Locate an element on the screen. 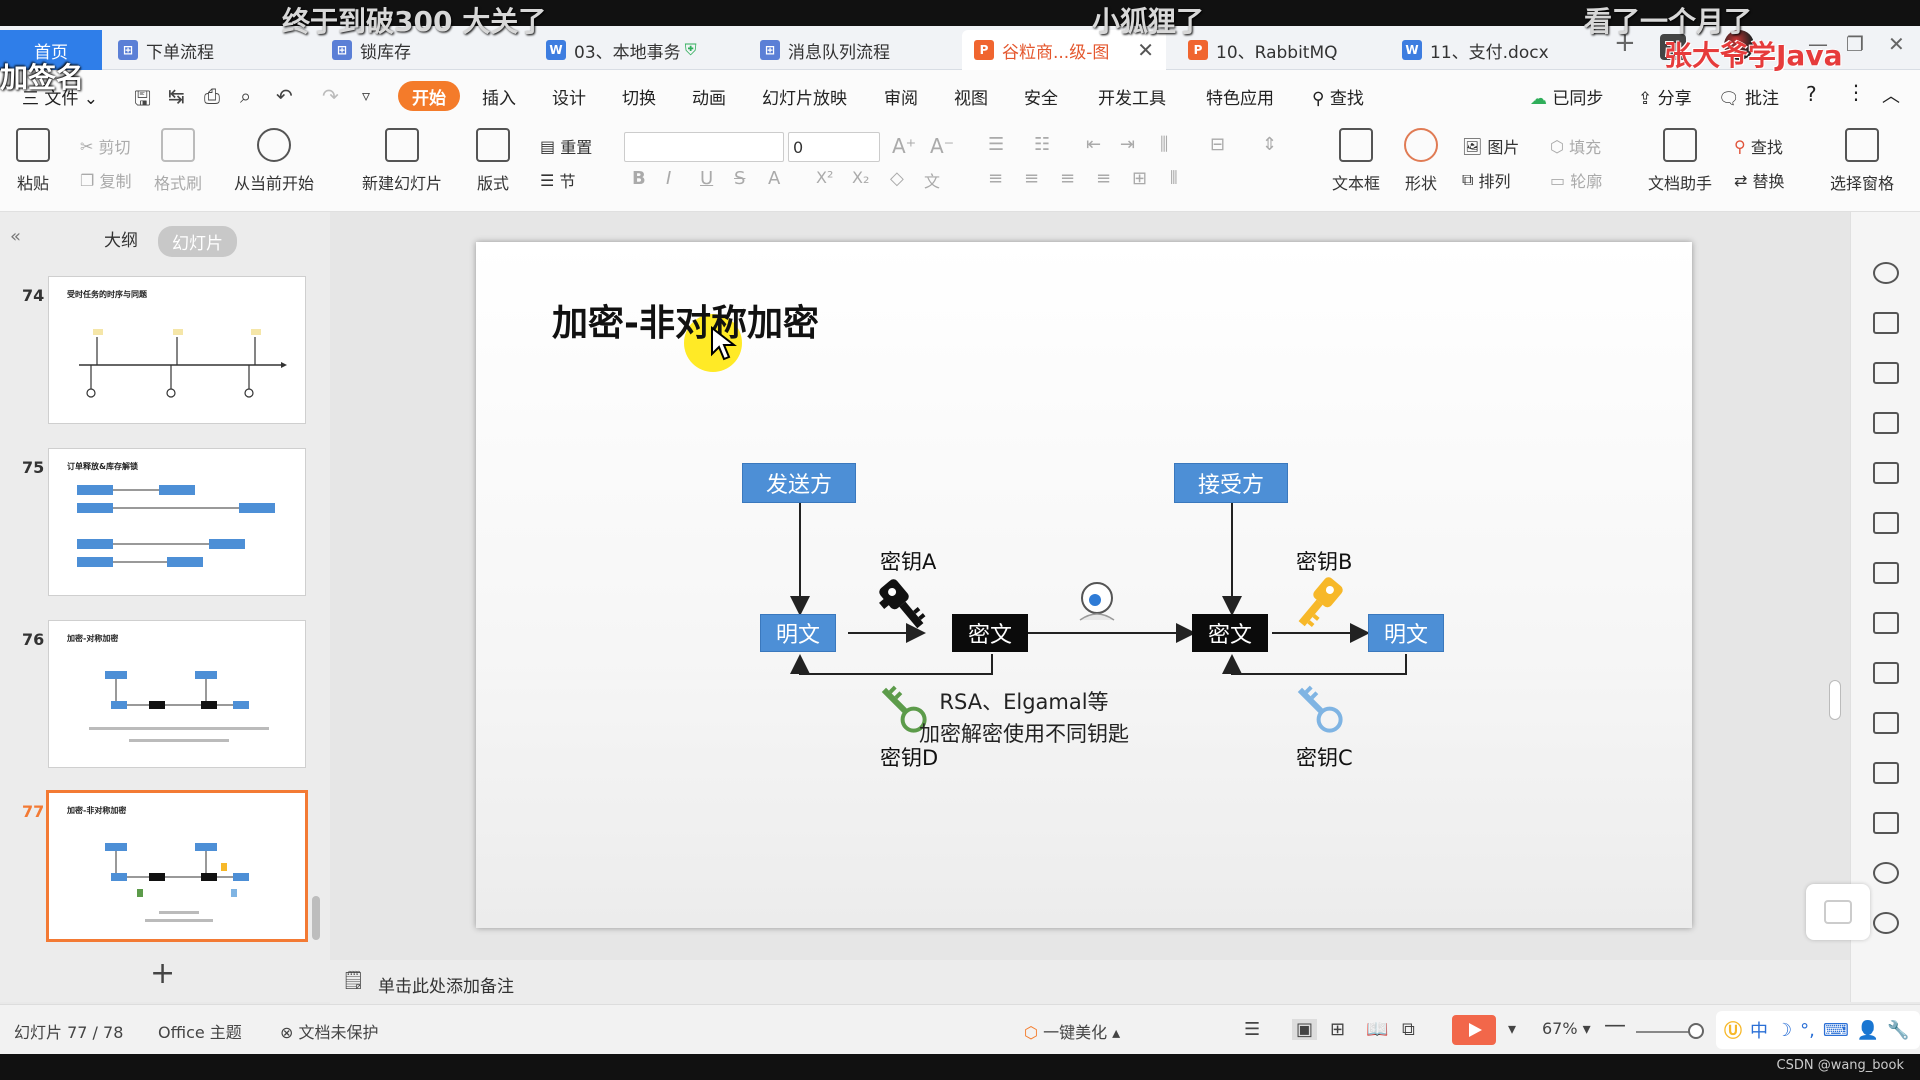 The image size is (1920, 1080). plaintext-node-right: 明文 is located at coordinates (1406, 633).